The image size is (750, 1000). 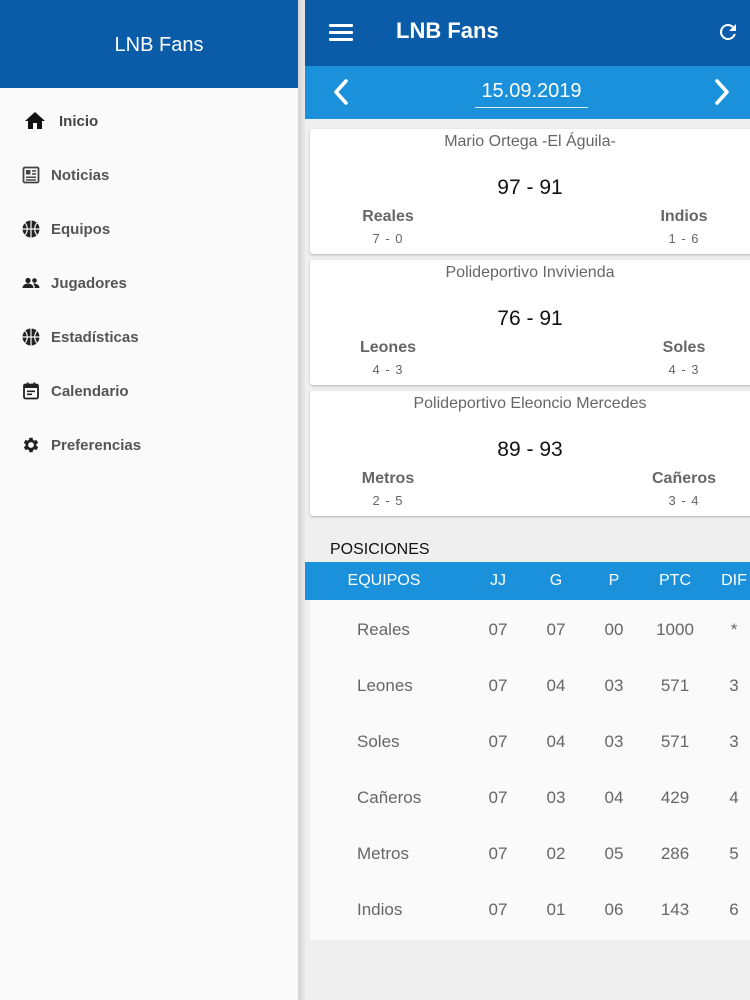 I want to click on menu-item-label: Calendario, so click(x=90, y=391).